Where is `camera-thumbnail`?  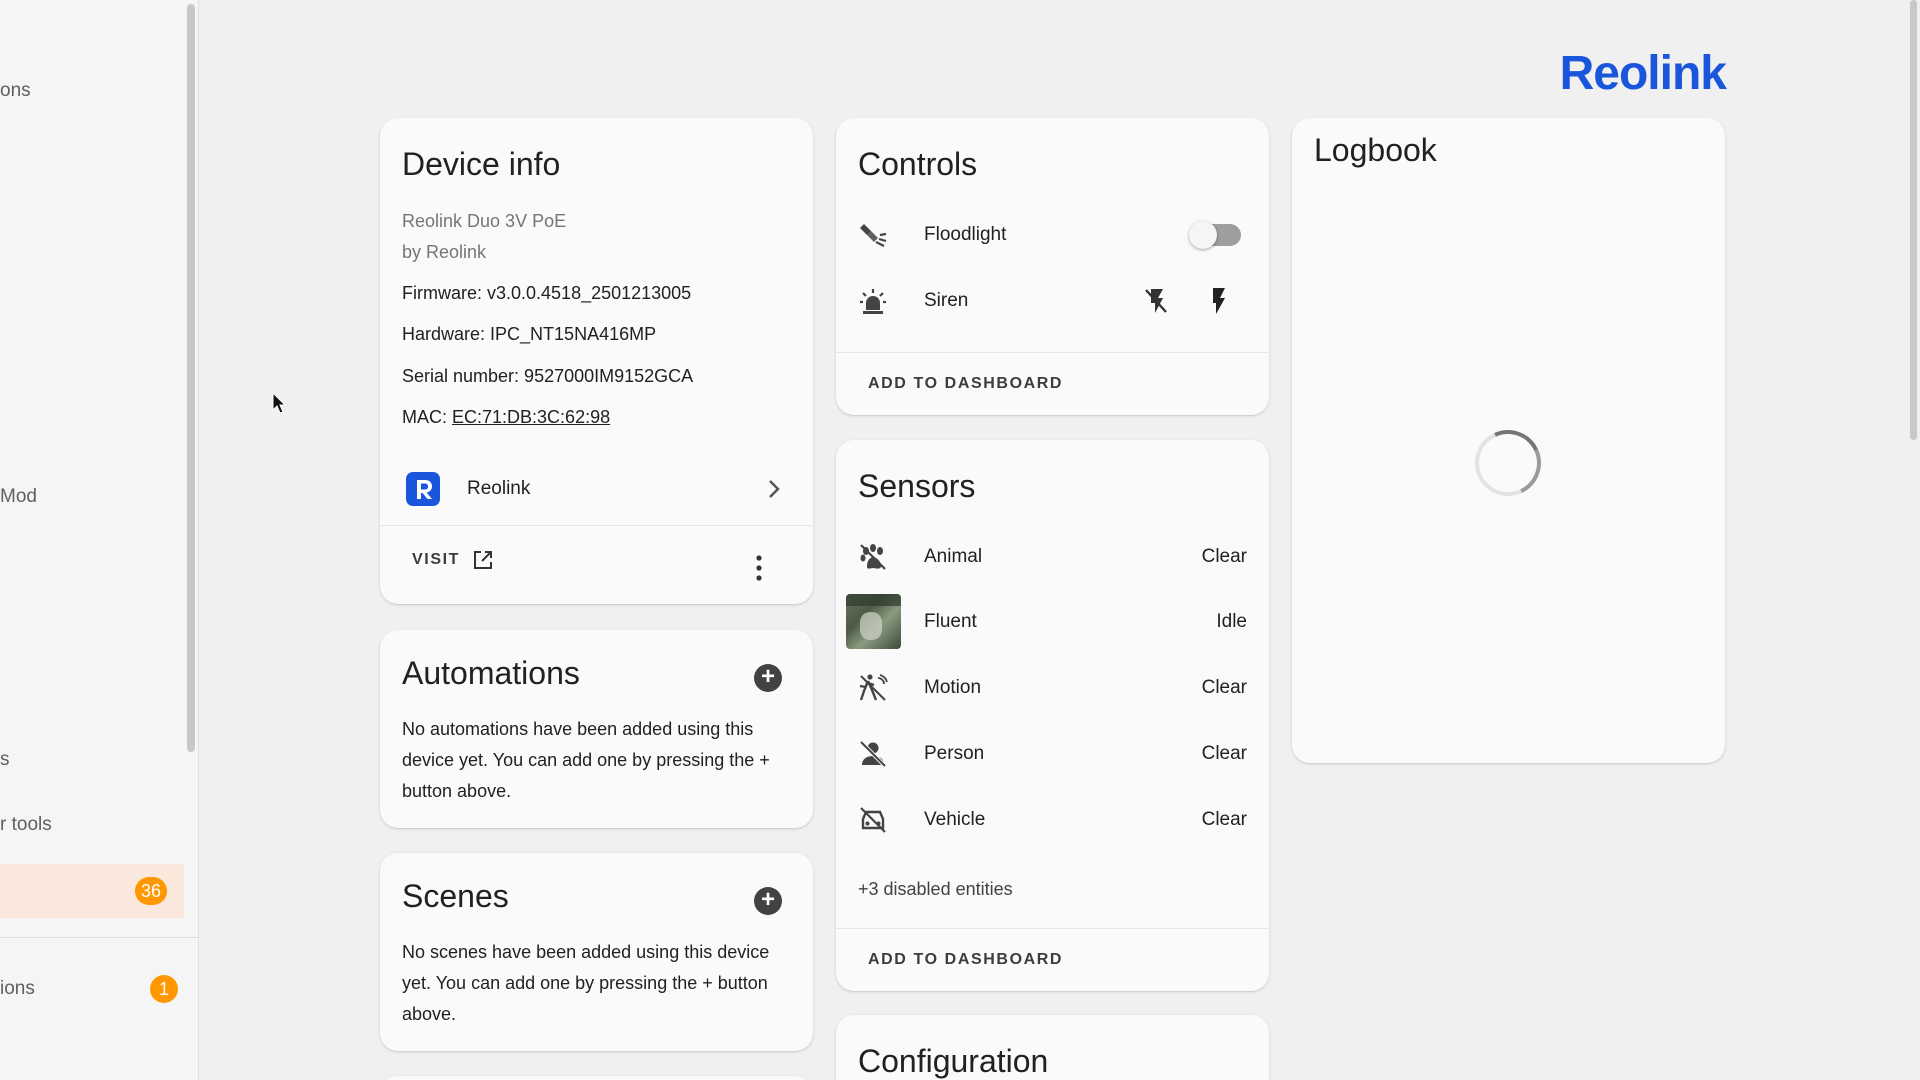
camera-thumbnail is located at coordinates (873, 621).